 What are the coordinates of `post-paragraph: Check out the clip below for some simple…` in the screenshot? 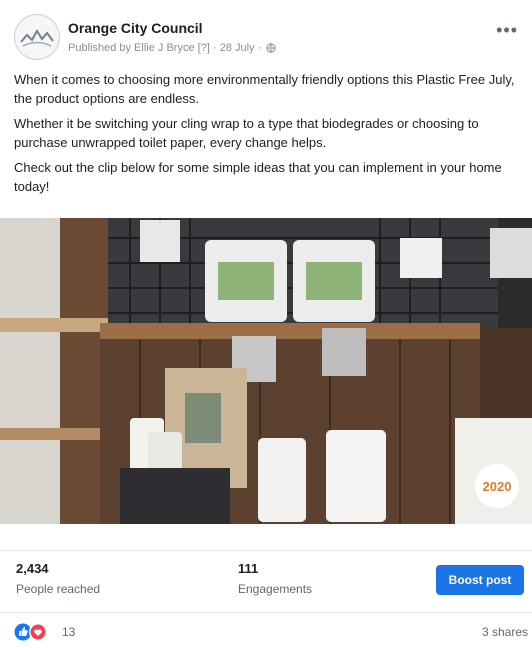 It's located at (258, 177).